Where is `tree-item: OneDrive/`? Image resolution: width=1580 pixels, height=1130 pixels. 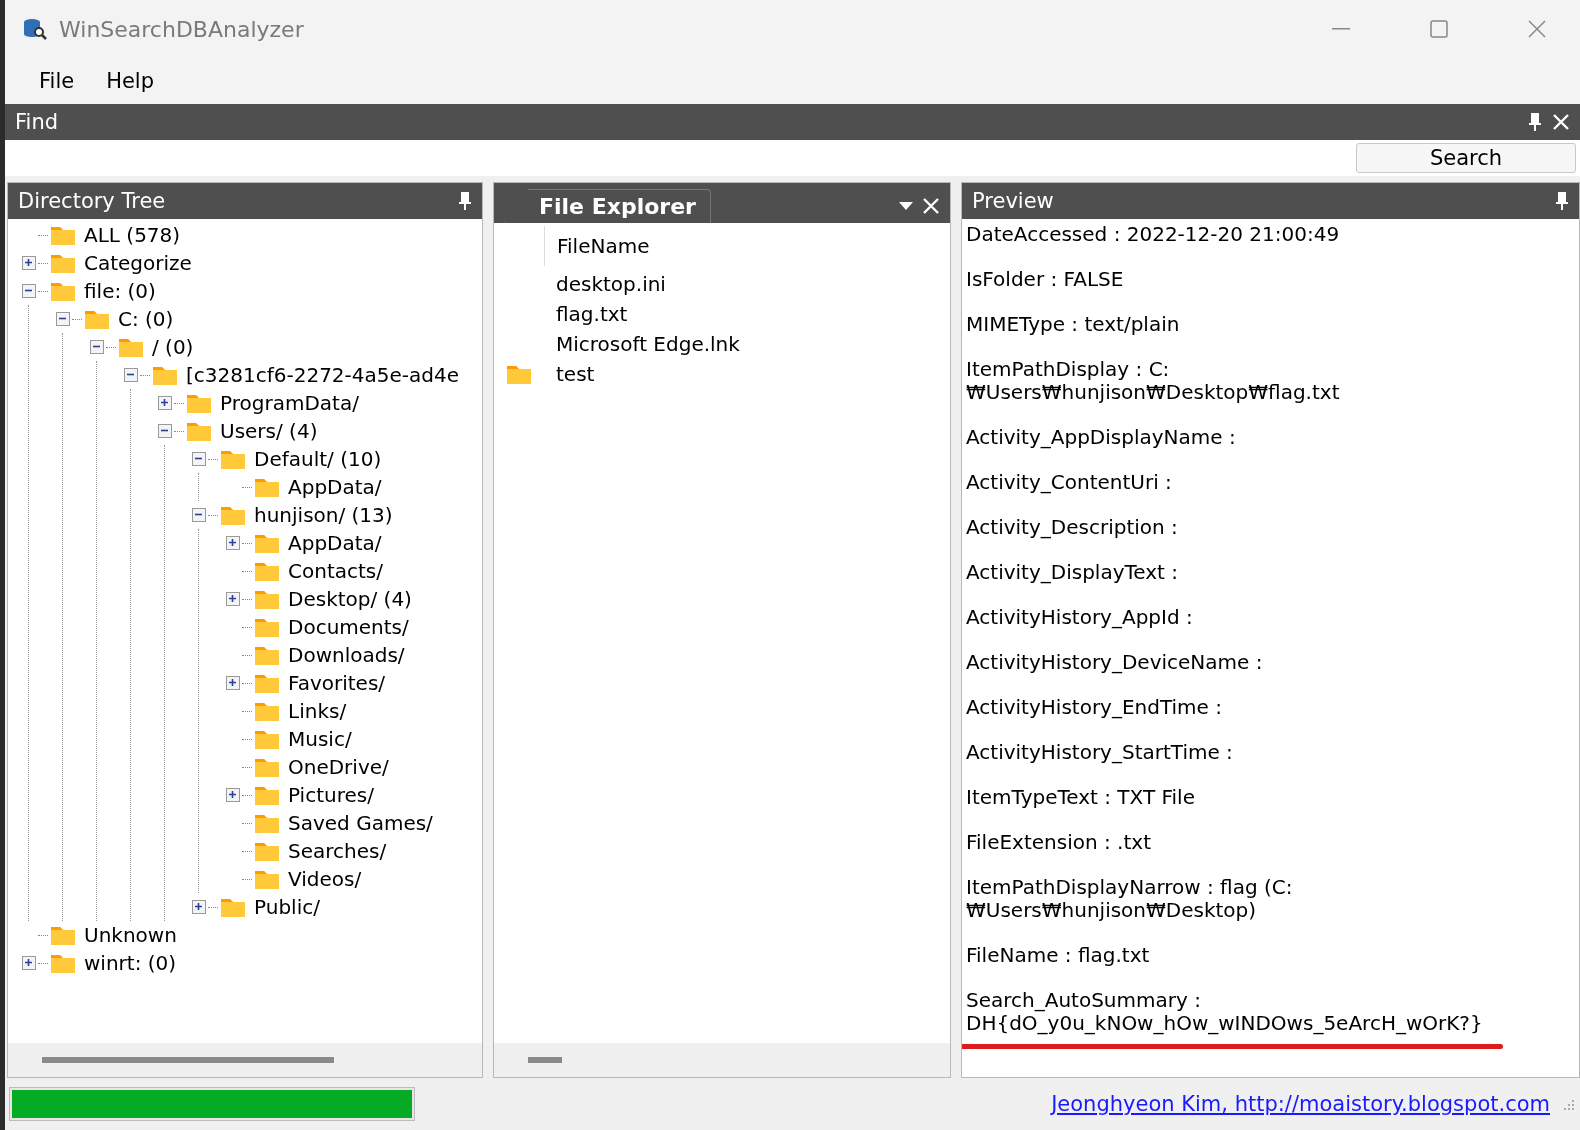 tree-item: OneDrive/ is located at coordinates (338, 767).